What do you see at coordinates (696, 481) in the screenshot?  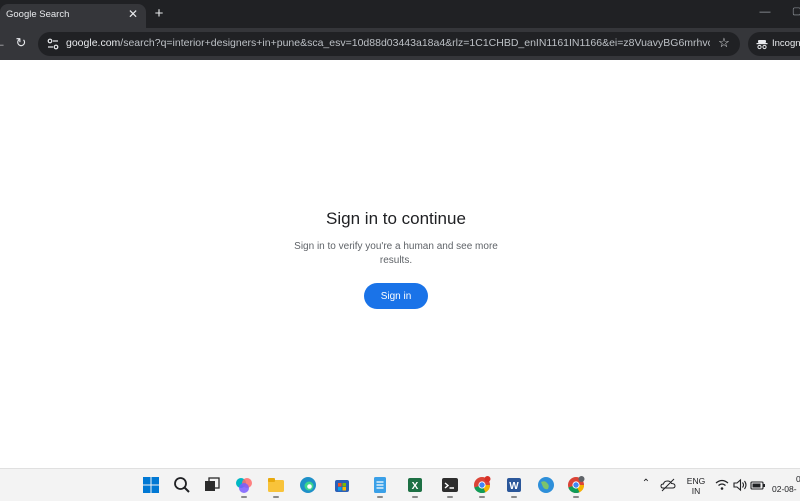 I see `language-code: ENG` at bounding box center [696, 481].